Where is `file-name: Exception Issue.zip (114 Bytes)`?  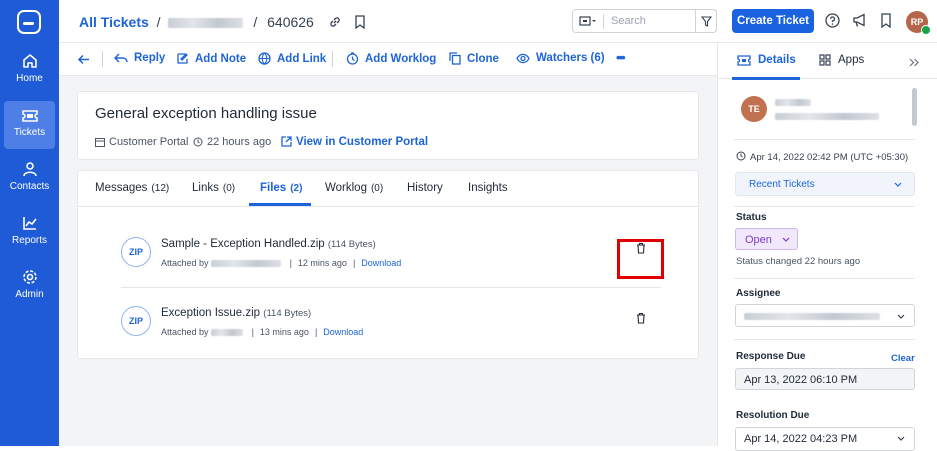
file-name: Exception Issue.zip (114 Bytes) is located at coordinates (236, 313).